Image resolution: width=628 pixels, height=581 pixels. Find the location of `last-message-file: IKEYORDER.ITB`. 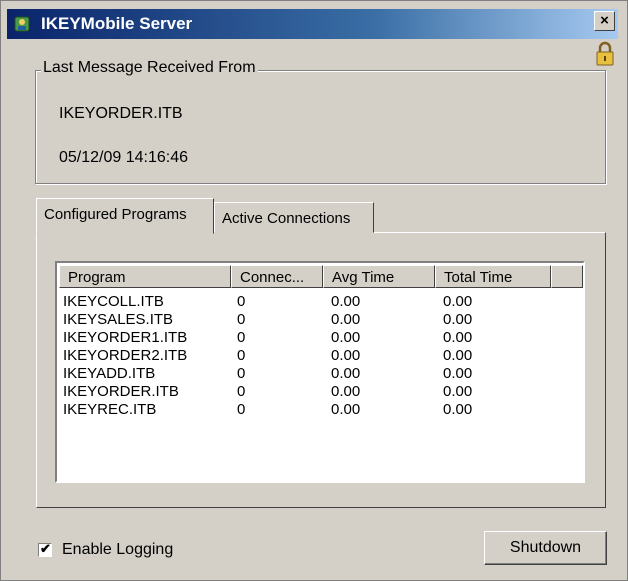

last-message-file: IKEYORDER.ITB is located at coordinates (121, 113).